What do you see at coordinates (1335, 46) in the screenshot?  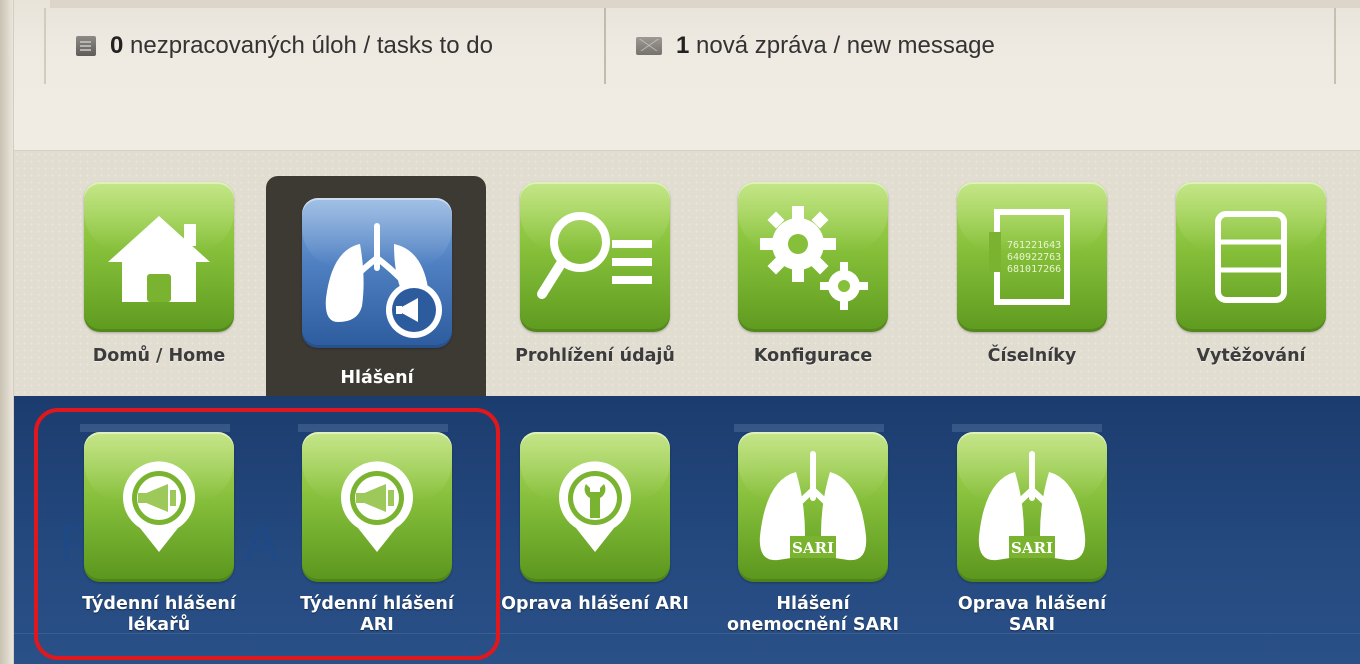 I see `notification-divider` at bounding box center [1335, 46].